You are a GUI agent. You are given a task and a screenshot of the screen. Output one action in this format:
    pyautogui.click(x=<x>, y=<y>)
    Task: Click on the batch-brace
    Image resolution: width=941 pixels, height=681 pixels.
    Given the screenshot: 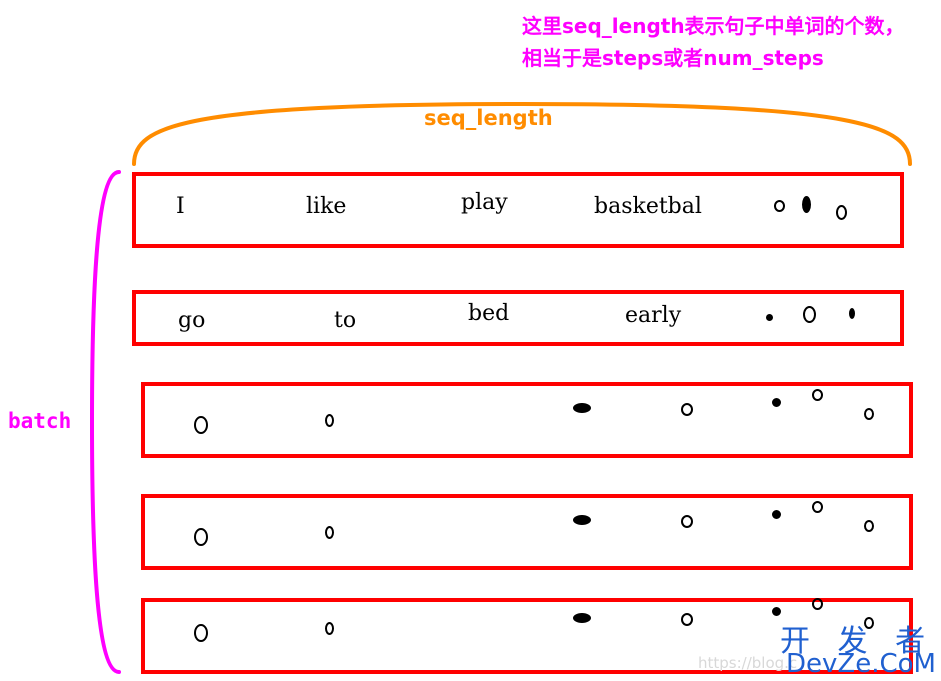 What is the action you would take?
    pyautogui.click(x=105, y=422)
    